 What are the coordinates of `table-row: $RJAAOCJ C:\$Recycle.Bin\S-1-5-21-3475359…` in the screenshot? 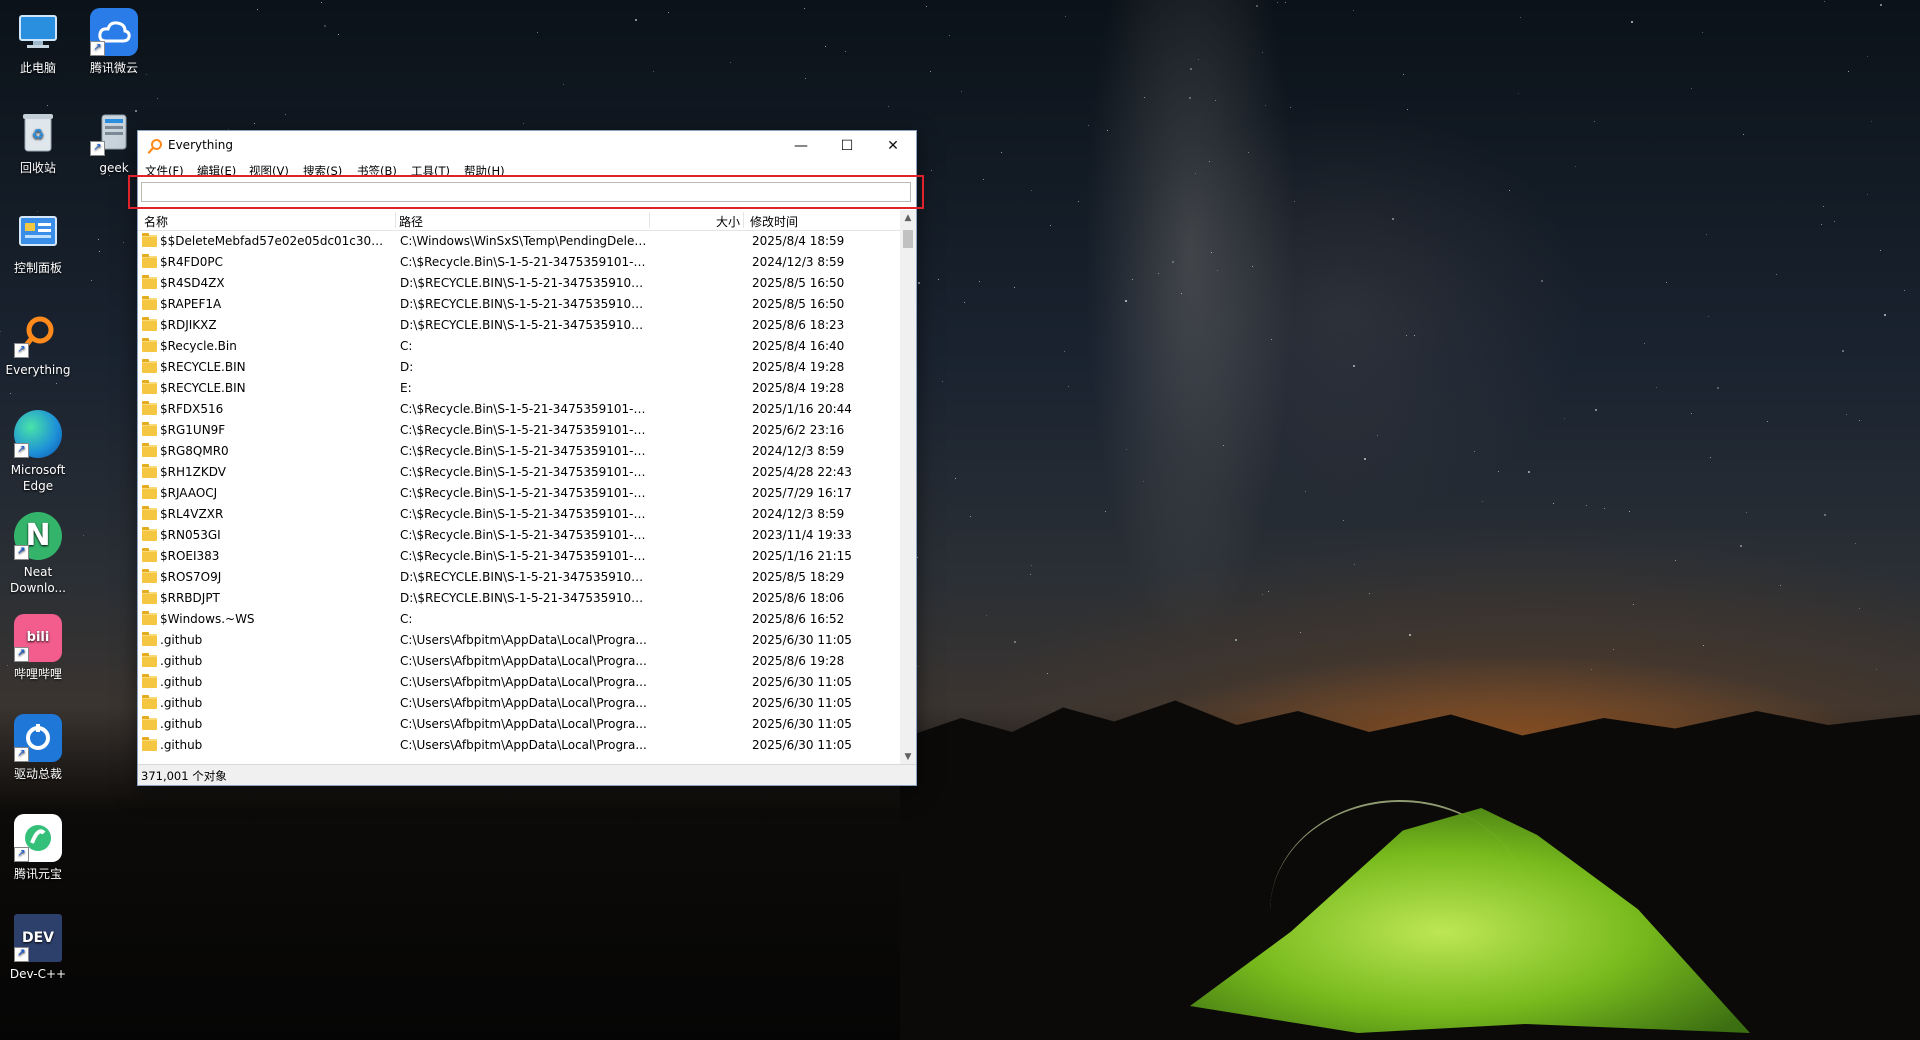 It's located at (519, 493).